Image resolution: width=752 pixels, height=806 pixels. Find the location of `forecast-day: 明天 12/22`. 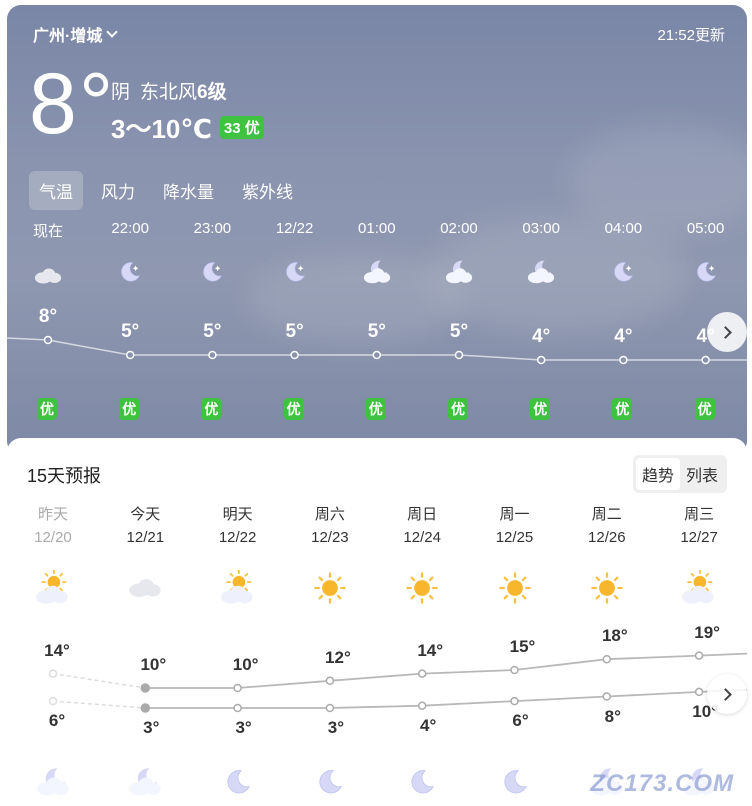

forecast-day: 明天 12/22 is located at coordinates (238, 554).